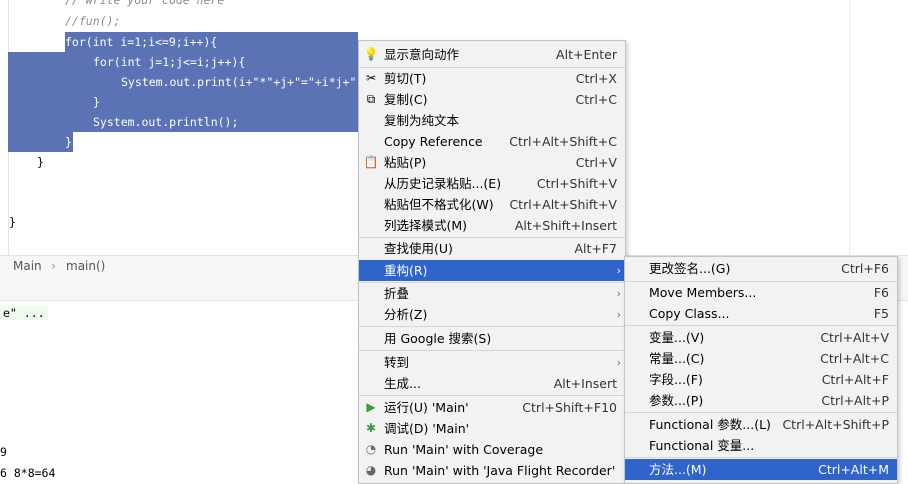 The width and height of the screenshot is (908, 484). Describe the element at coordinates (492, 362) in the screenshot. I see `menu-item-goto: 转到 ›` at that location.